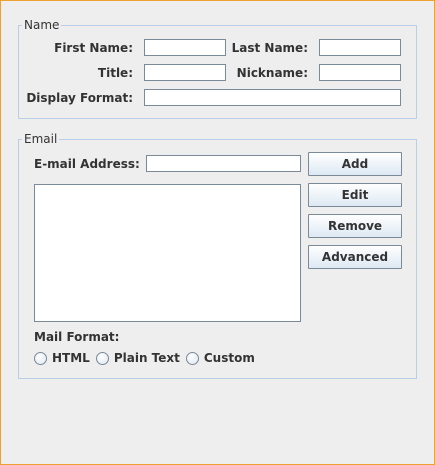 The image size is (435, 465). I want to click on radio-html-circle, so click(40, 358).